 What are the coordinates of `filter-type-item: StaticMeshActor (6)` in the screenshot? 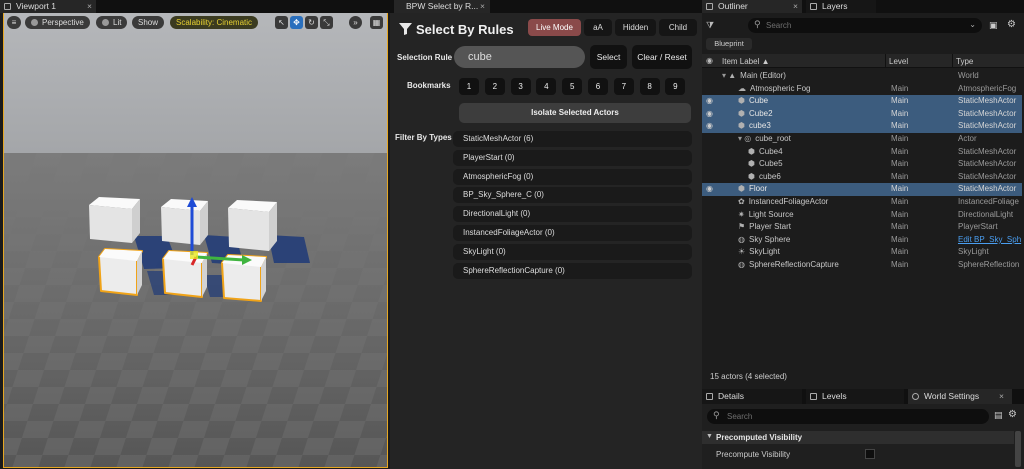 It's located at (572, 139).